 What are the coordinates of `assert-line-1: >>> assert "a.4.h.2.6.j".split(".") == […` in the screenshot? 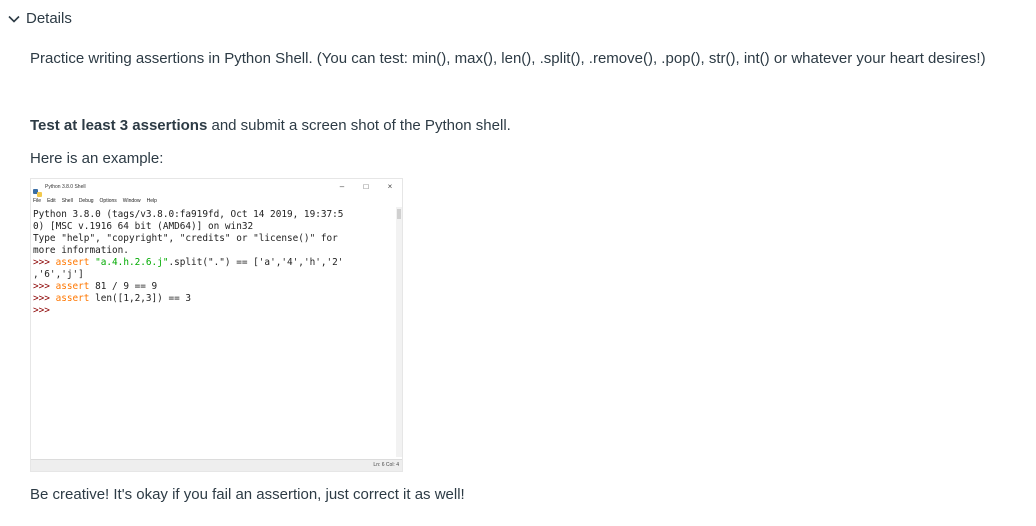 It's located at (188, 263).